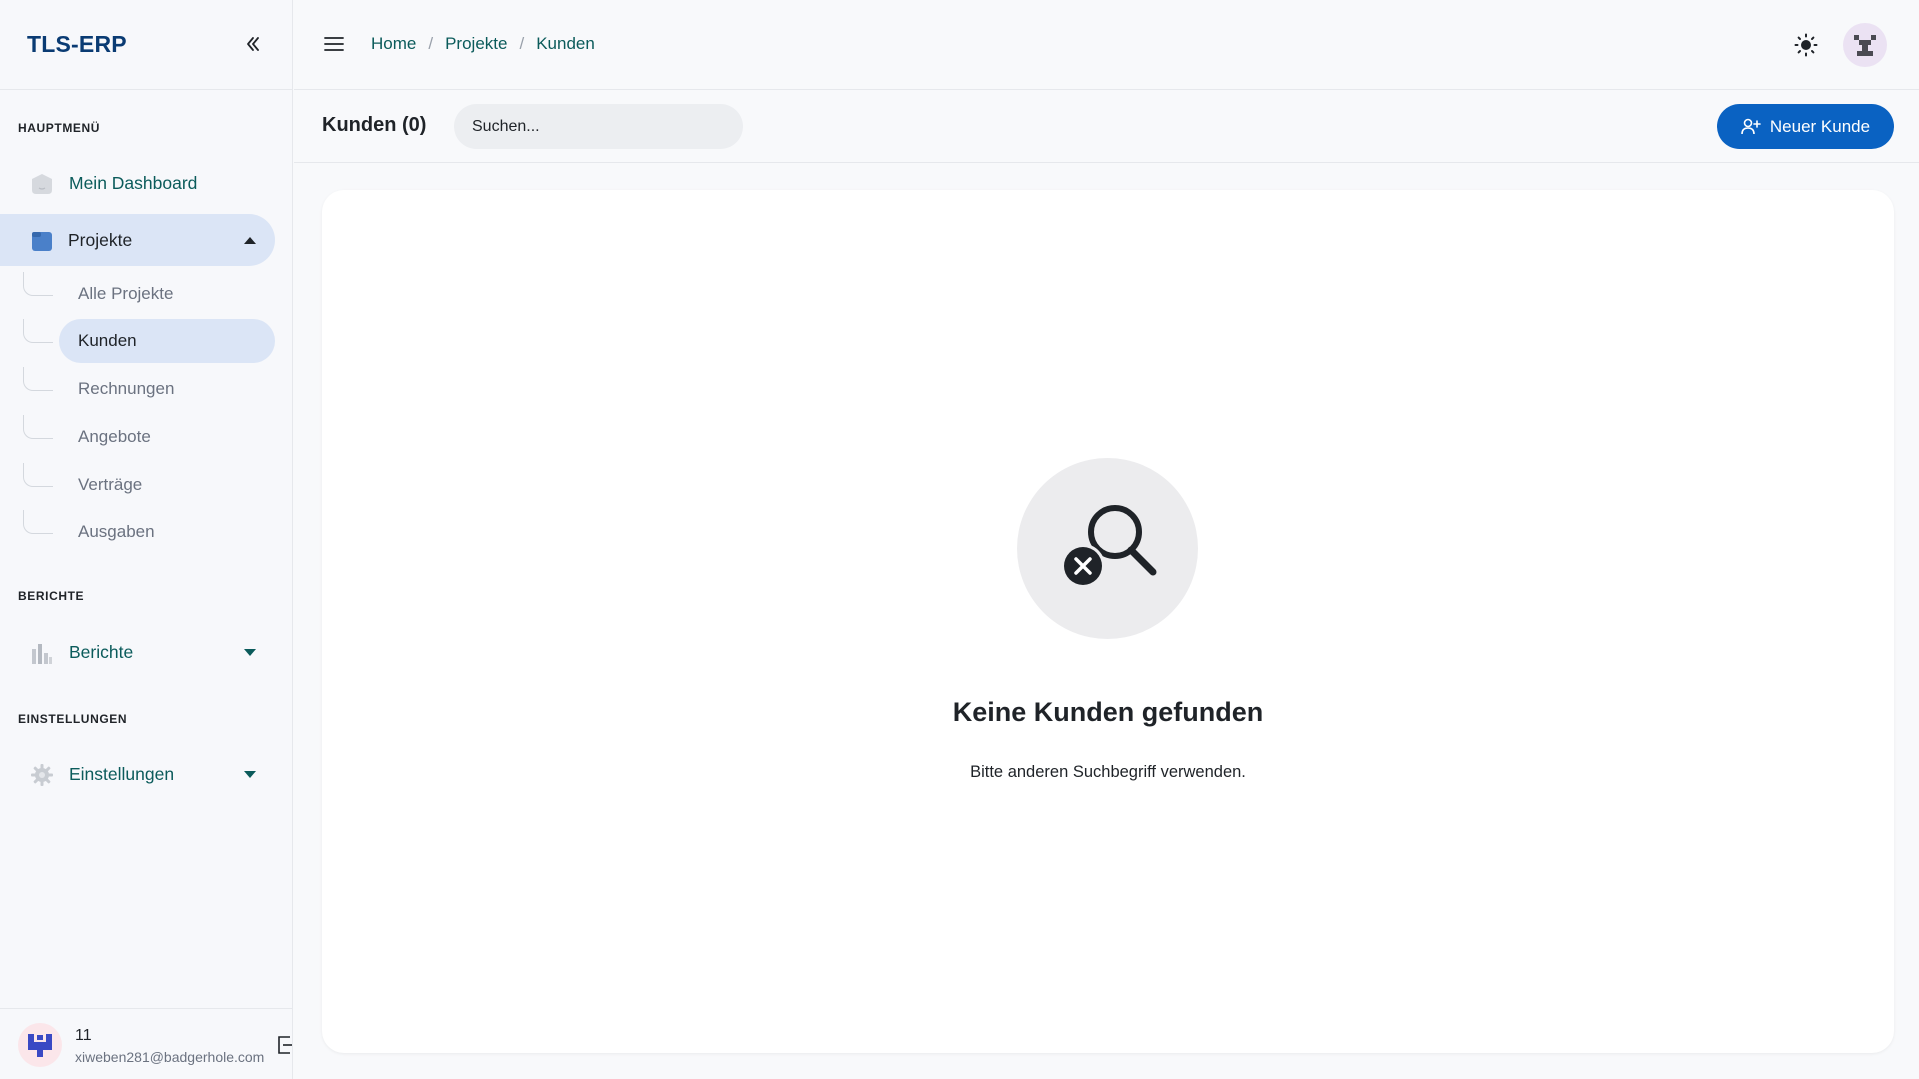  I want to click on sidebar-subitem-ausgaben: Ausgaben, so click(149, 532).